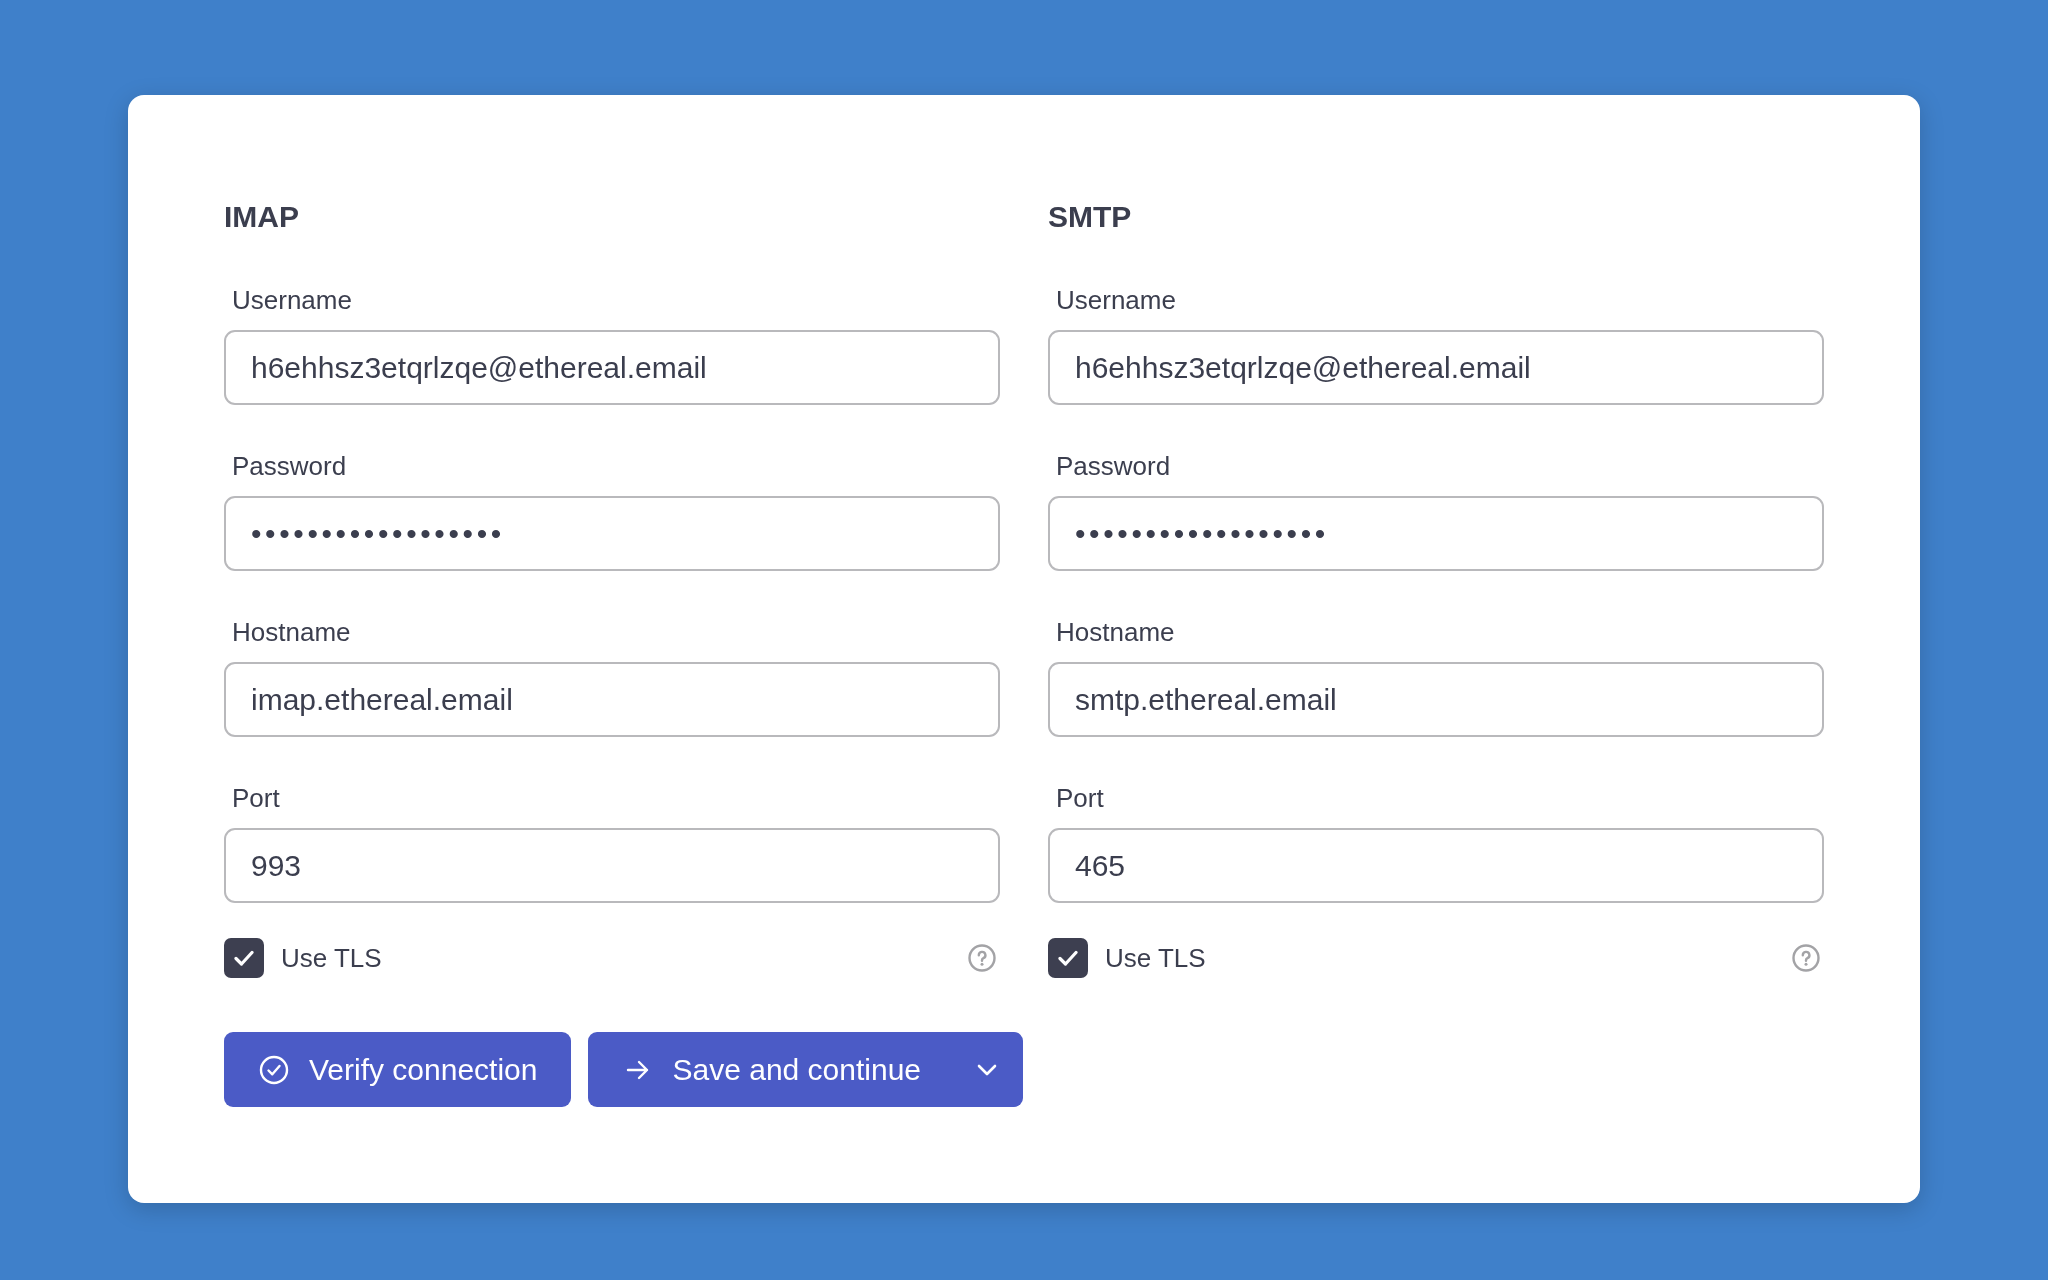 The width and height of the screenshot is (2048, 1280). Describe the element at coordinates (987, 1069) in the screenshot. I see `chevron-down-icon` at that location.